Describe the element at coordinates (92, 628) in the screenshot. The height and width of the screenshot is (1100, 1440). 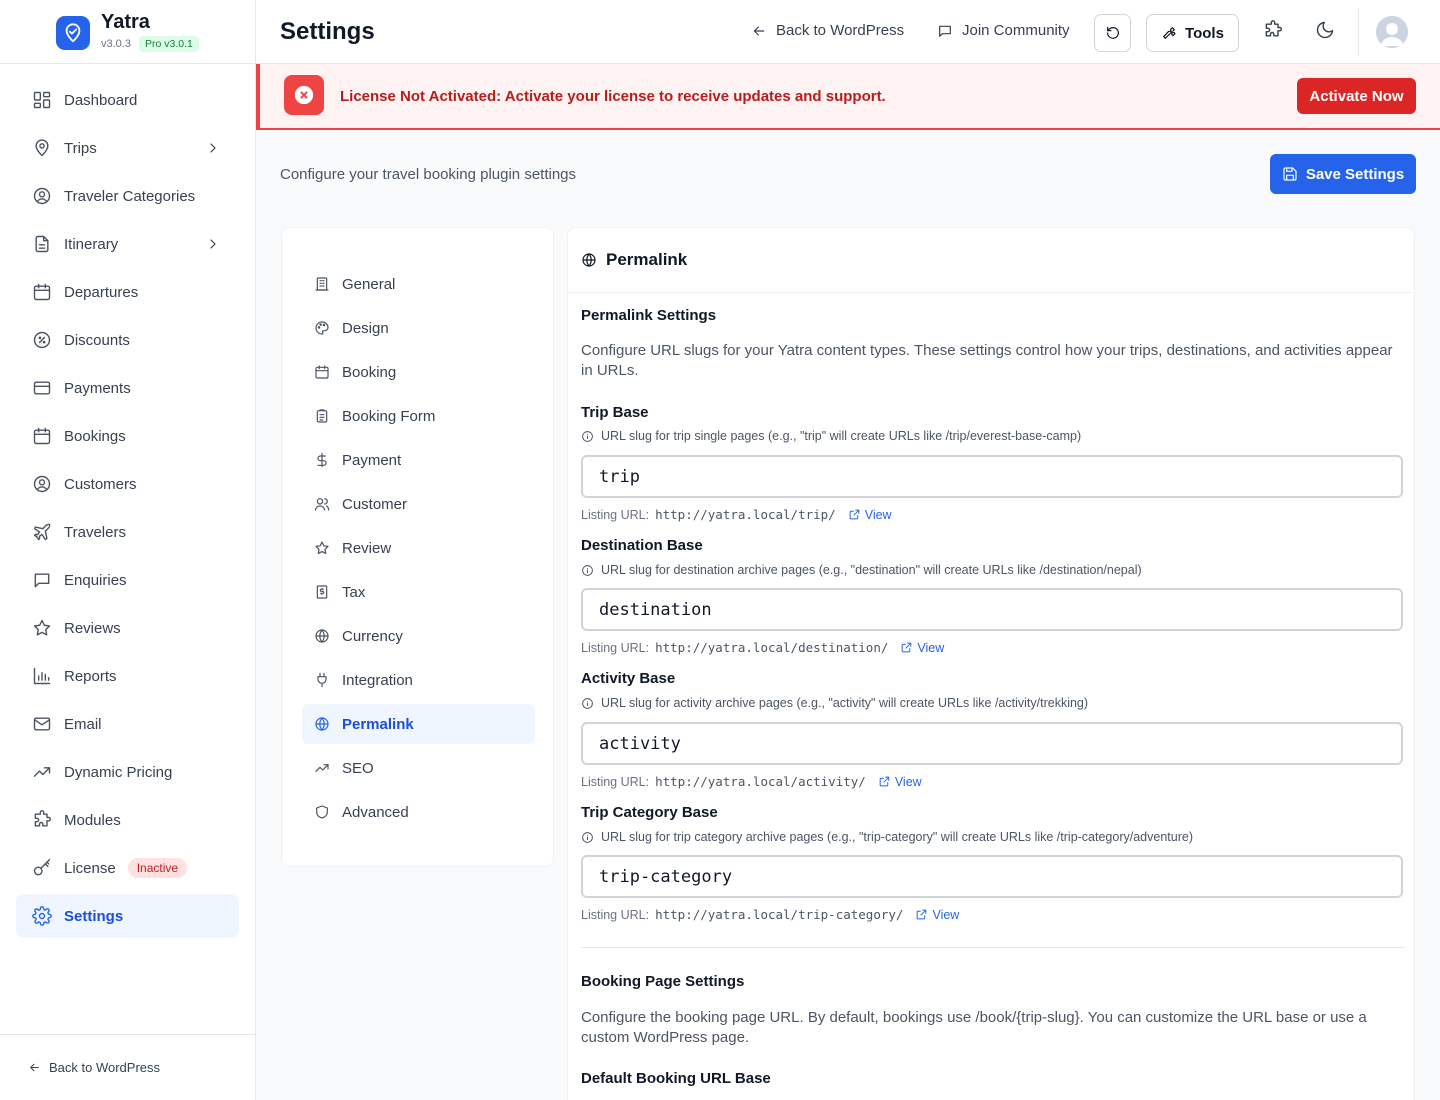
I see `sidebar-item-label: Reviews` at that location.